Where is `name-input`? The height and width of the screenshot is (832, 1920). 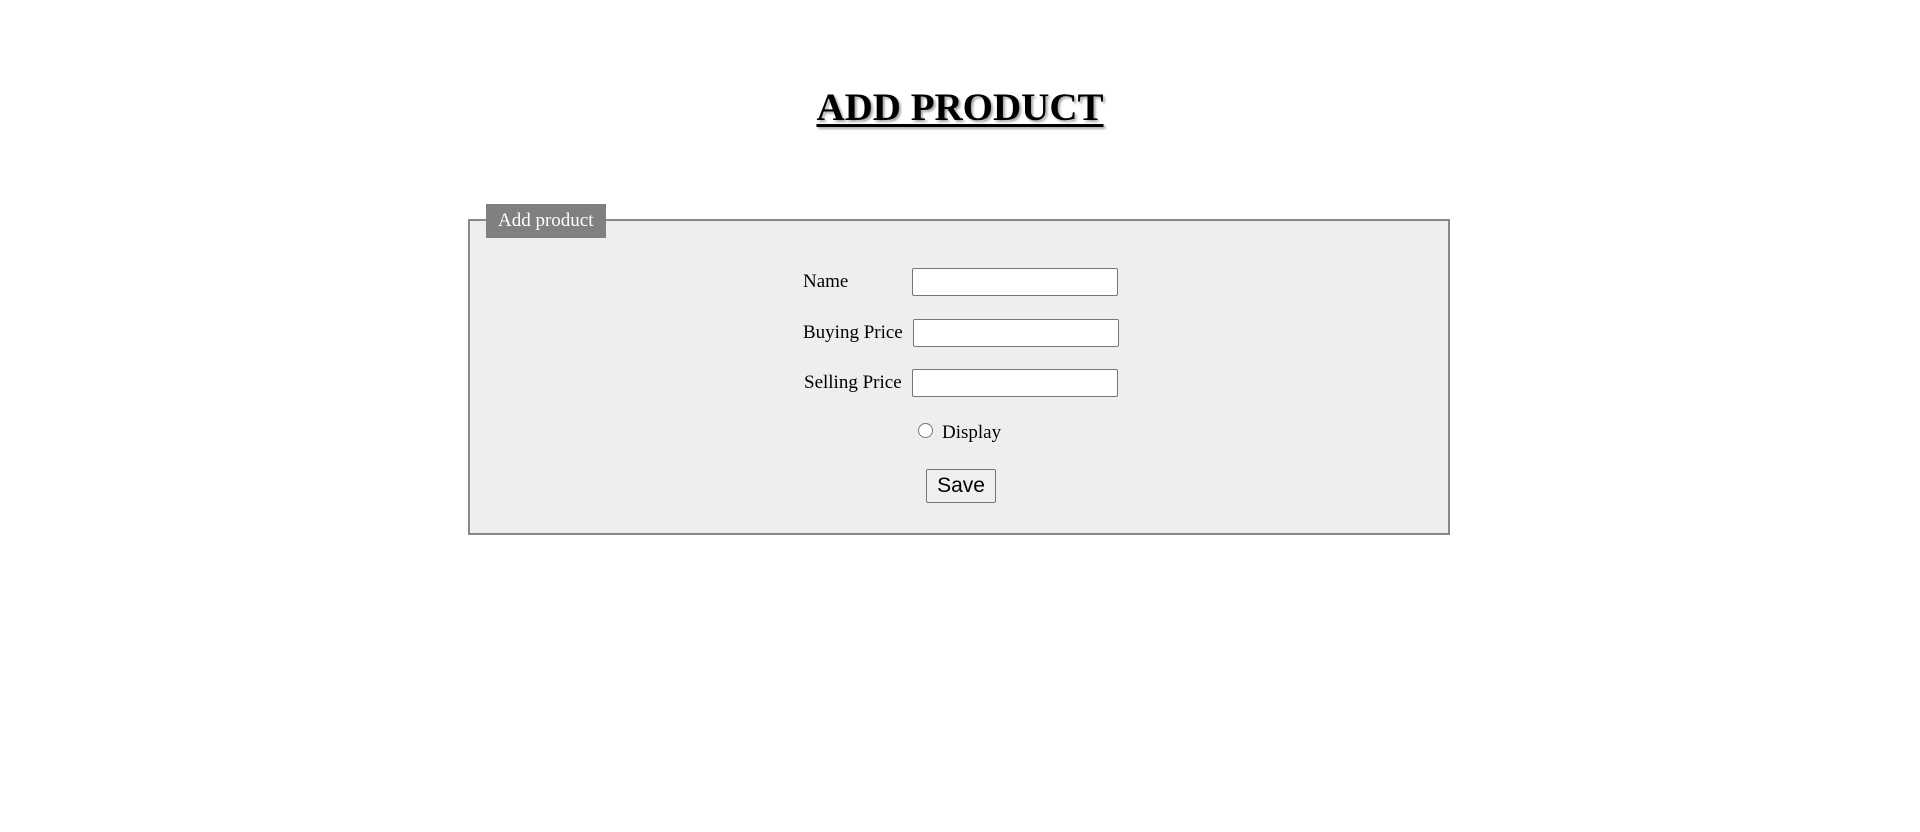
name-input is located at coordinates (1015, 282).